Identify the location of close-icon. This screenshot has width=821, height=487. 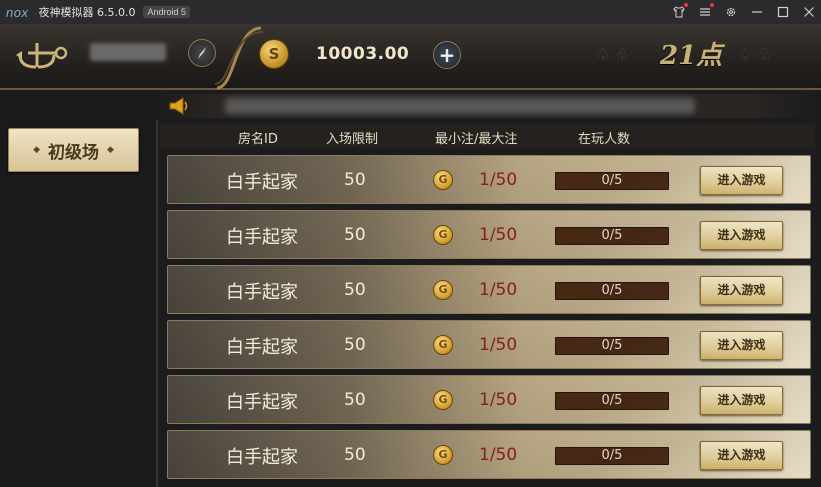
(809, 12).